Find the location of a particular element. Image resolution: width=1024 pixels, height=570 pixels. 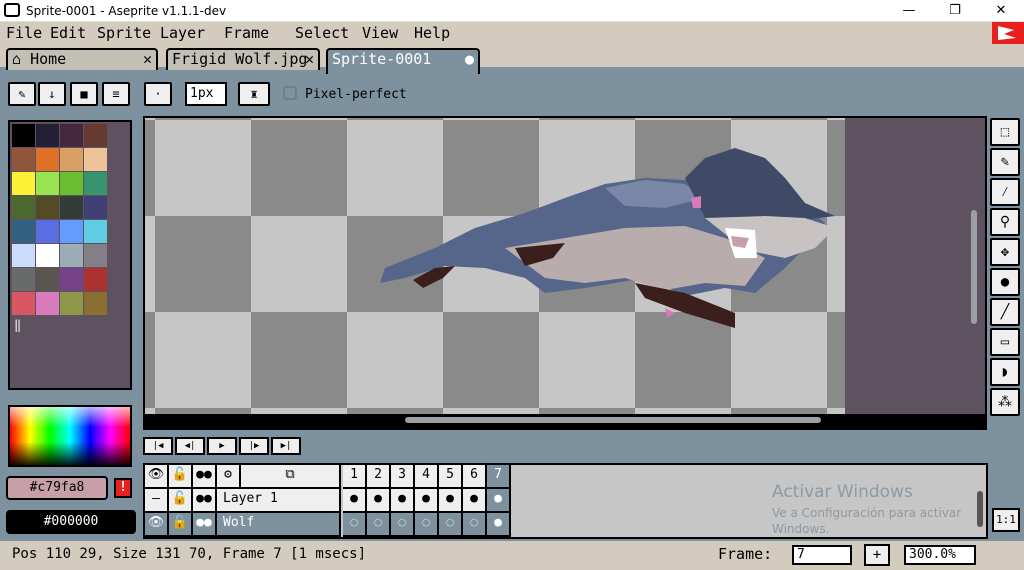

layer-row-wolf: 👁 🔓 ●● Wolf ○ ○ ○ ○ ○ ○ ● is located at coordinates (329, 525).